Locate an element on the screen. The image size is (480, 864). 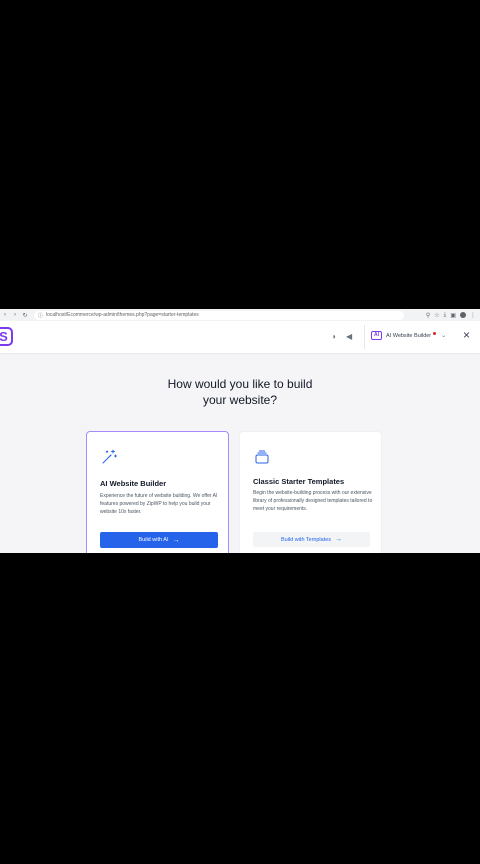
forward-icon: › is located at coordinates (15, 315).